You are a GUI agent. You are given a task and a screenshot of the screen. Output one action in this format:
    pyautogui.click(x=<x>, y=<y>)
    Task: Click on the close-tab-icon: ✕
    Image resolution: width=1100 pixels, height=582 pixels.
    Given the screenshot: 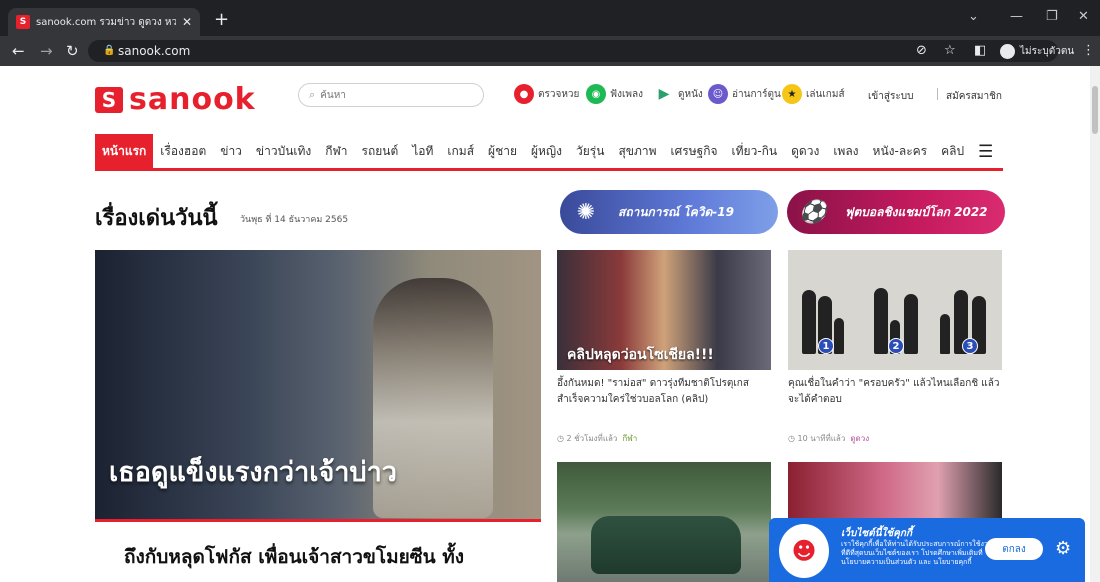 What is the action you would take?
    pyautogui.click(x=187, y=22)
    